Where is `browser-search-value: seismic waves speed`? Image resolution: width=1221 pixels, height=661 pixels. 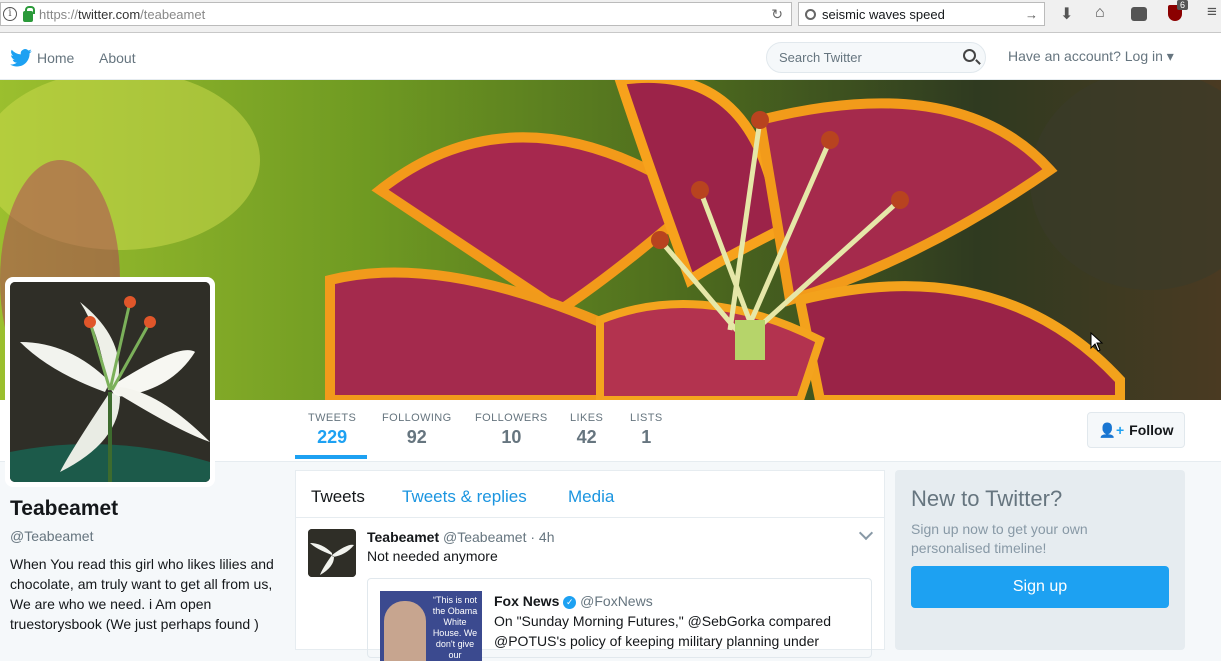
browser-search-value: seismic waves speed is located at coordinates (883, 14).